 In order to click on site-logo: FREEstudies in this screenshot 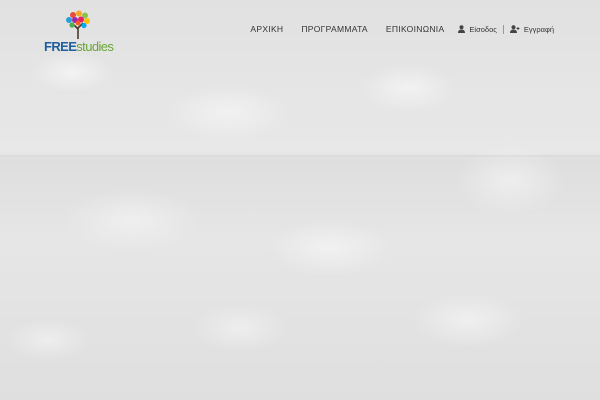, I will do `click(80, 33)`.